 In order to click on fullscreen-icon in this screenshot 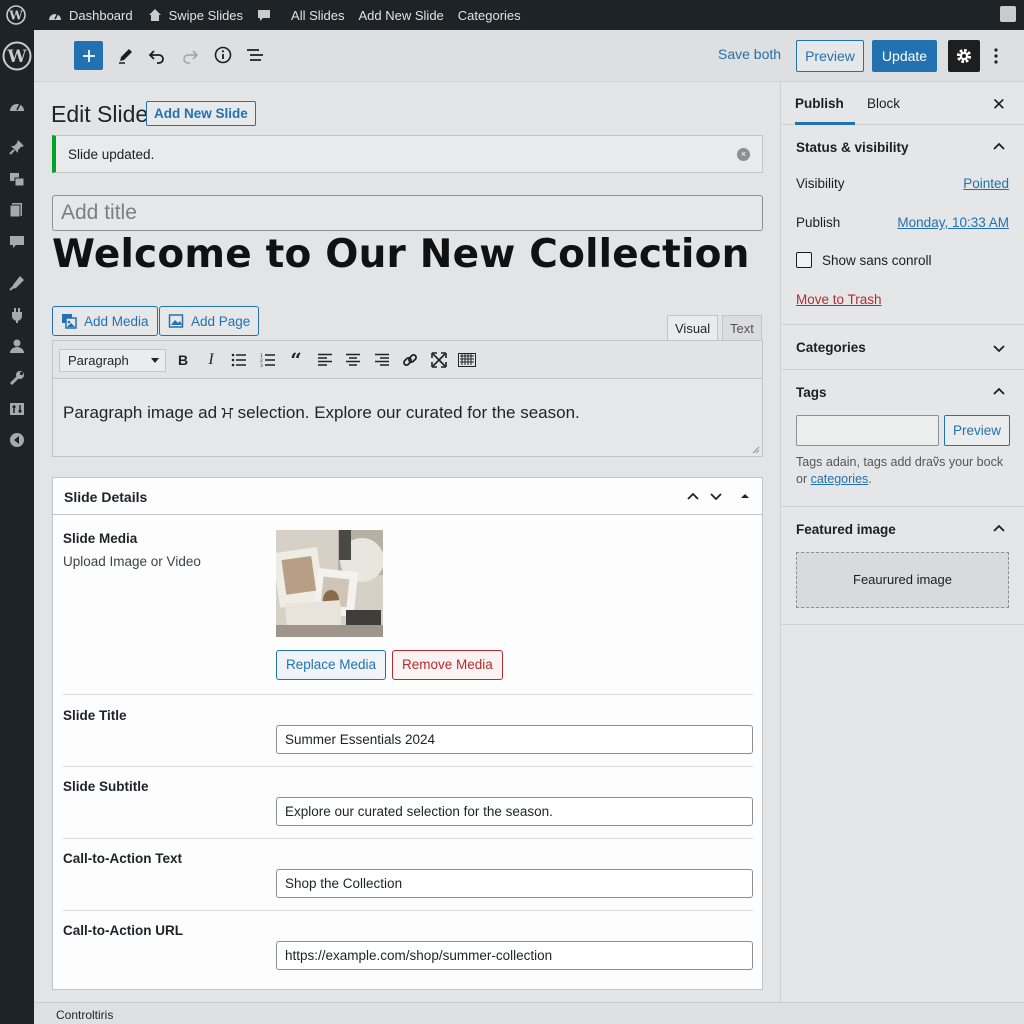, I will do `click(439, 360)`.